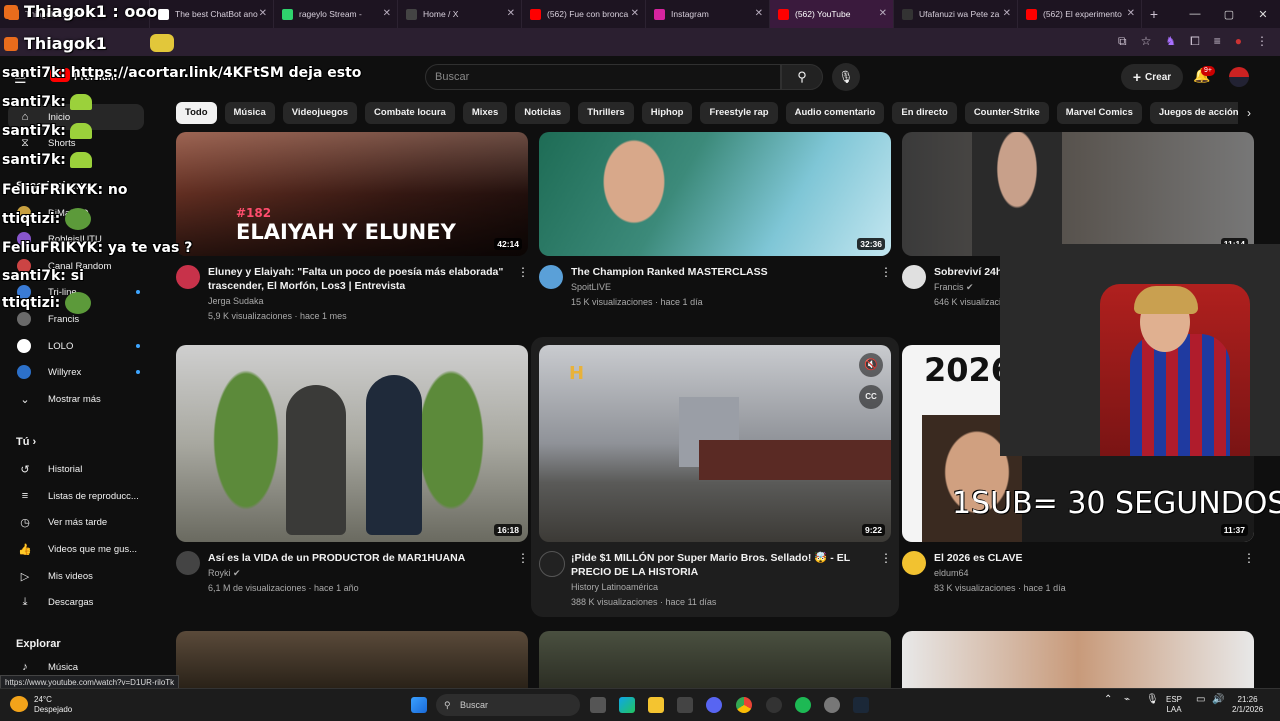 This screenshot has height=721, width=1280. I want to click on video-thumbnail: 32:36, so click(715, 194).